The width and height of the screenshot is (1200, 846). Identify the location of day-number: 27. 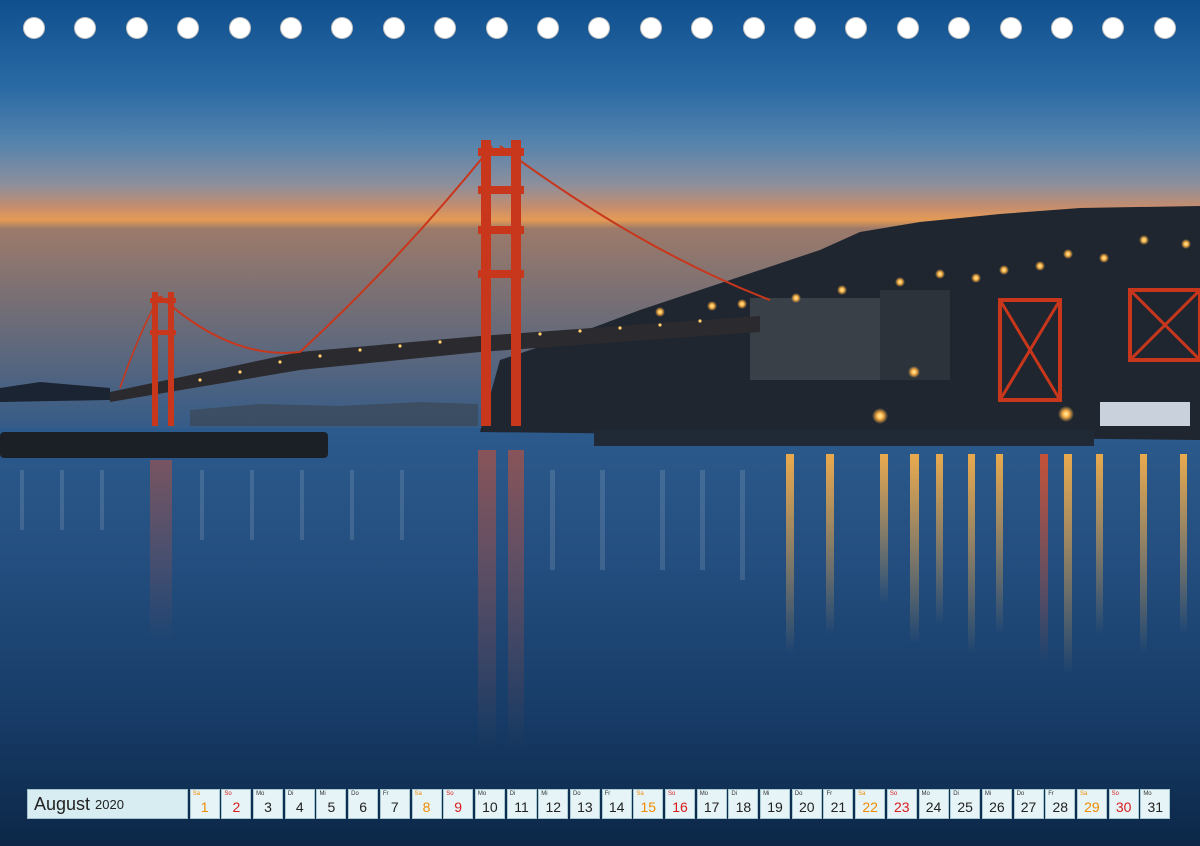
(1028, 807).